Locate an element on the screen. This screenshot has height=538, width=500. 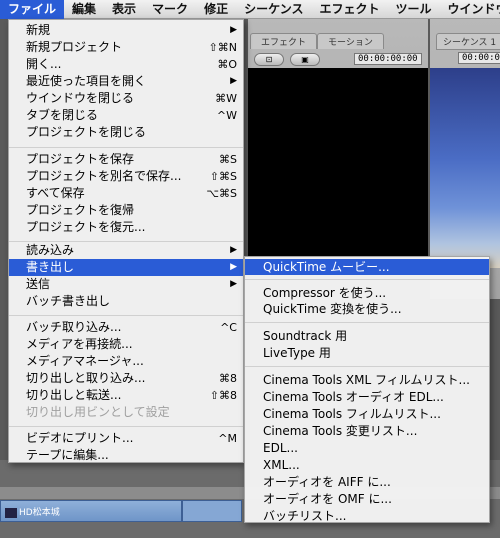
submenu-item-soundtrack: Soundtrack 用 is located at coordinates (367, 336).